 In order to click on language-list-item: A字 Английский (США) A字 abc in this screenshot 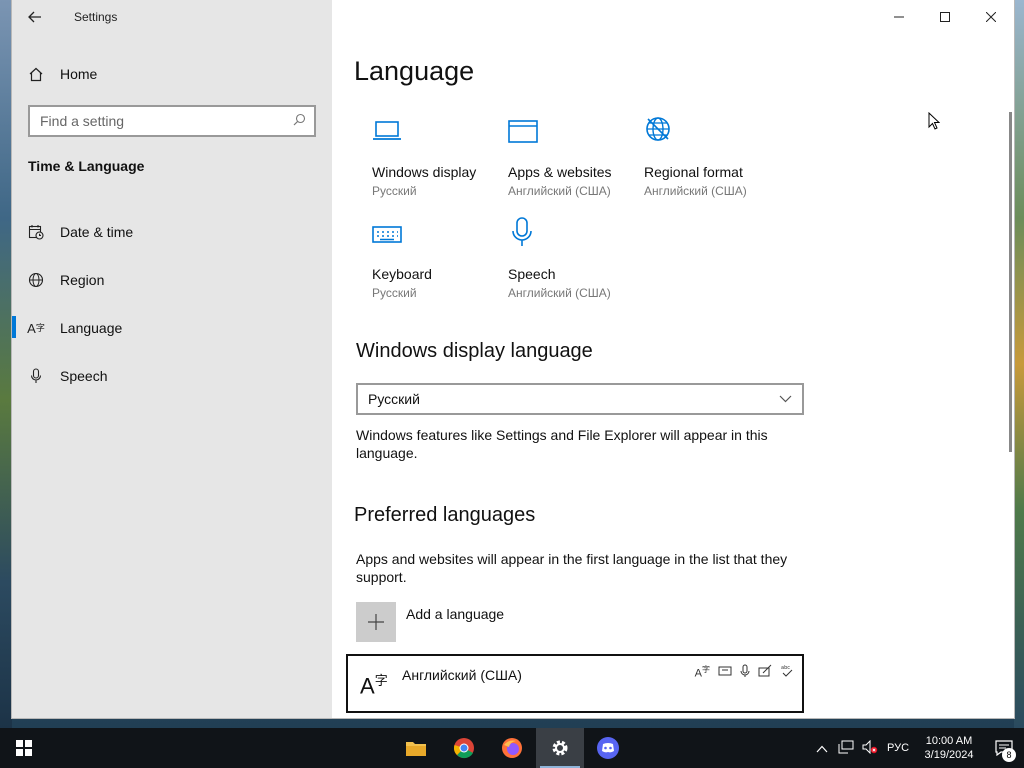, I will do `click(575, 683)`.